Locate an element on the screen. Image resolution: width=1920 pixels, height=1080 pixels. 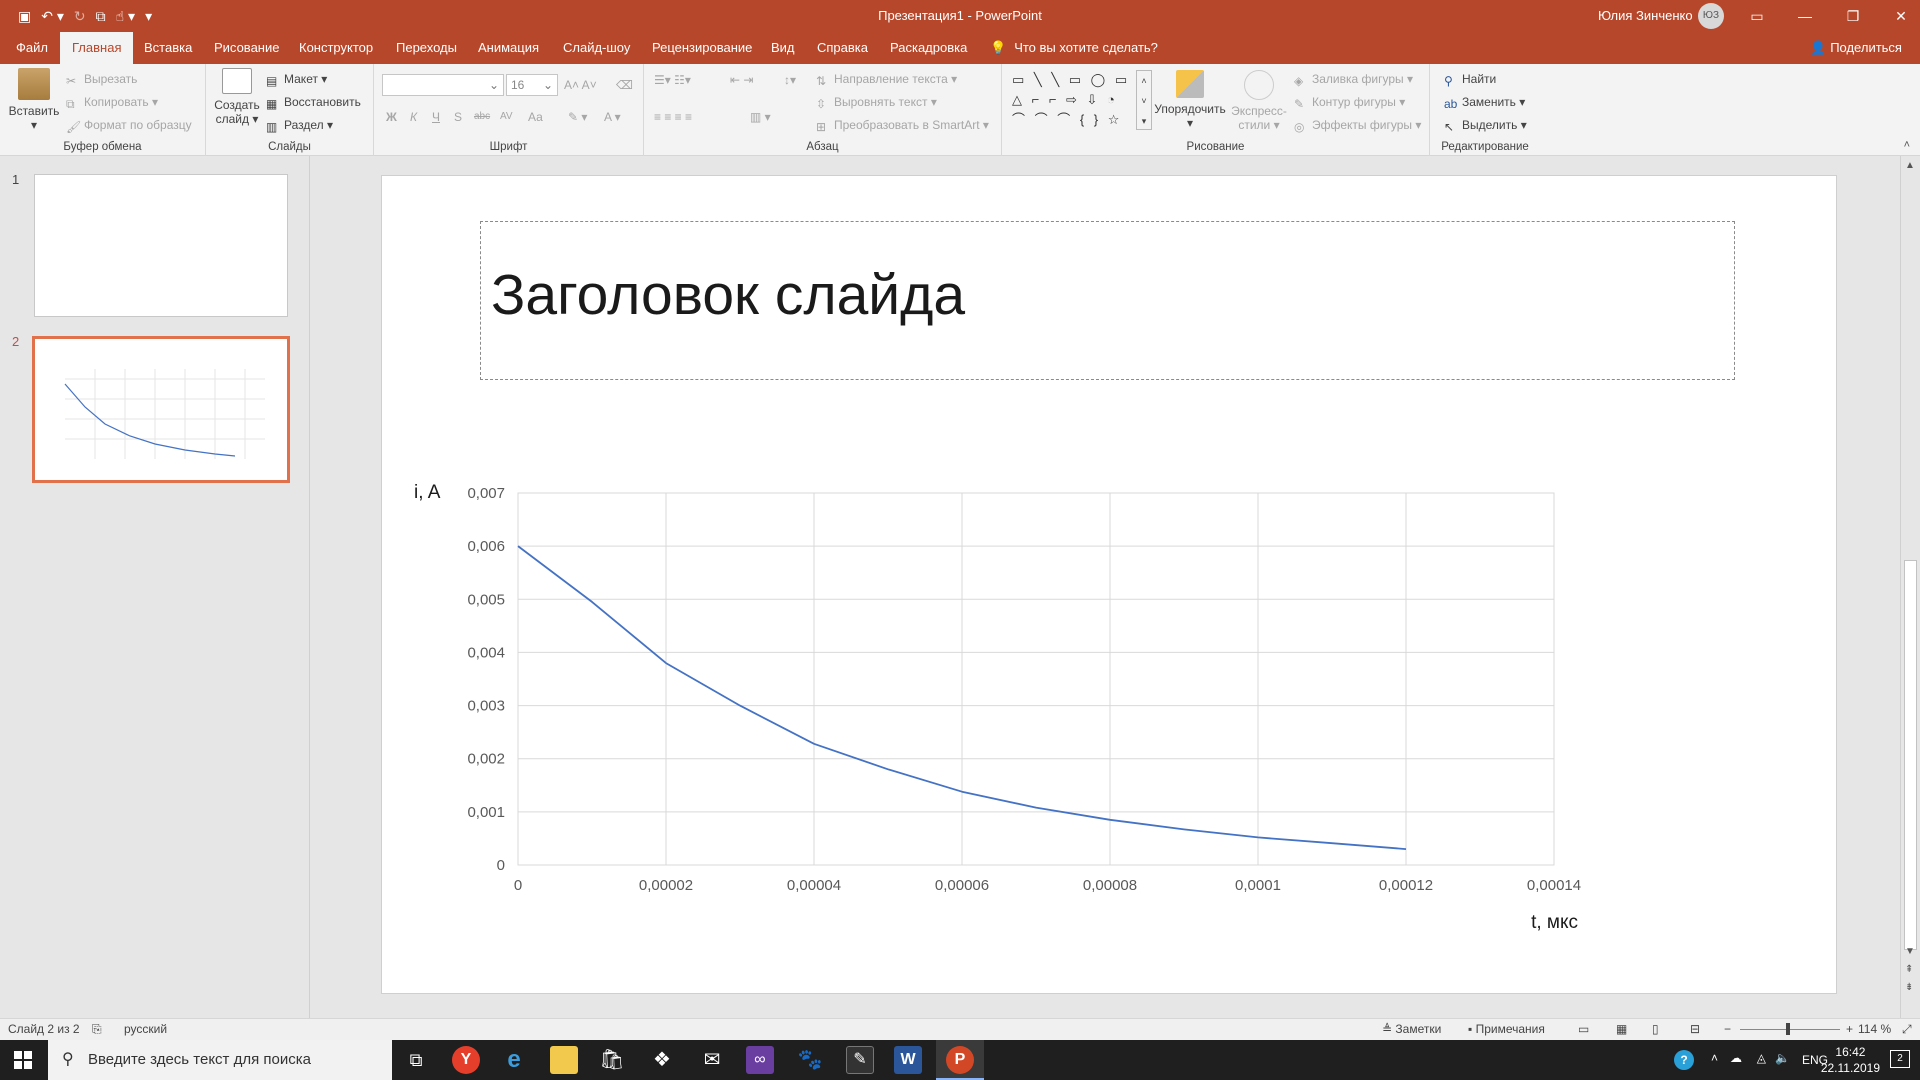
char-spacing-button: AV is located at coordinates (506, 117).